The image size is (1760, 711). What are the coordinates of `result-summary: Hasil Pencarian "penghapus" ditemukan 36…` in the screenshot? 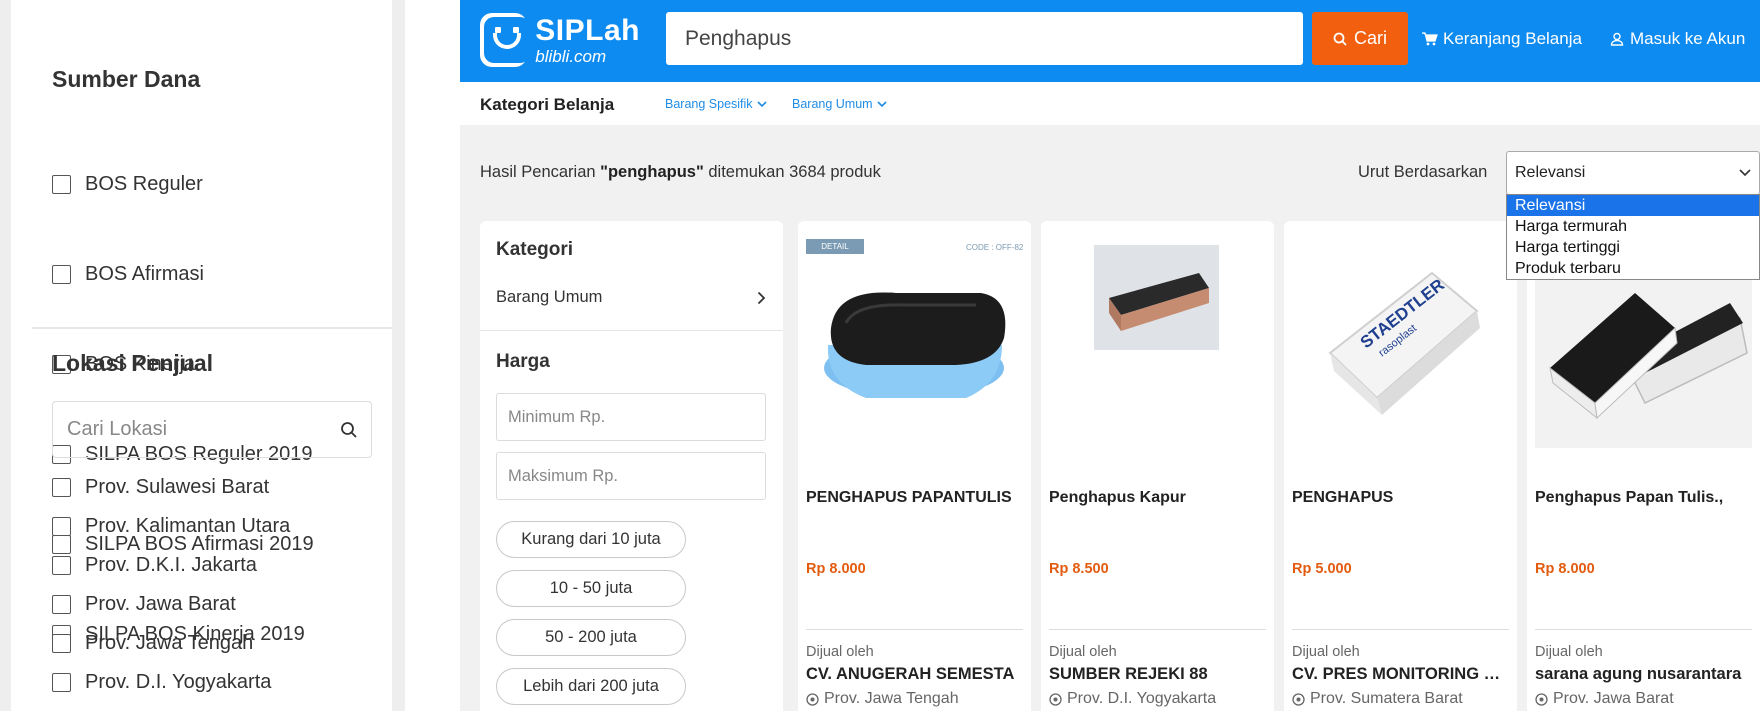 It's located at (680, 172).